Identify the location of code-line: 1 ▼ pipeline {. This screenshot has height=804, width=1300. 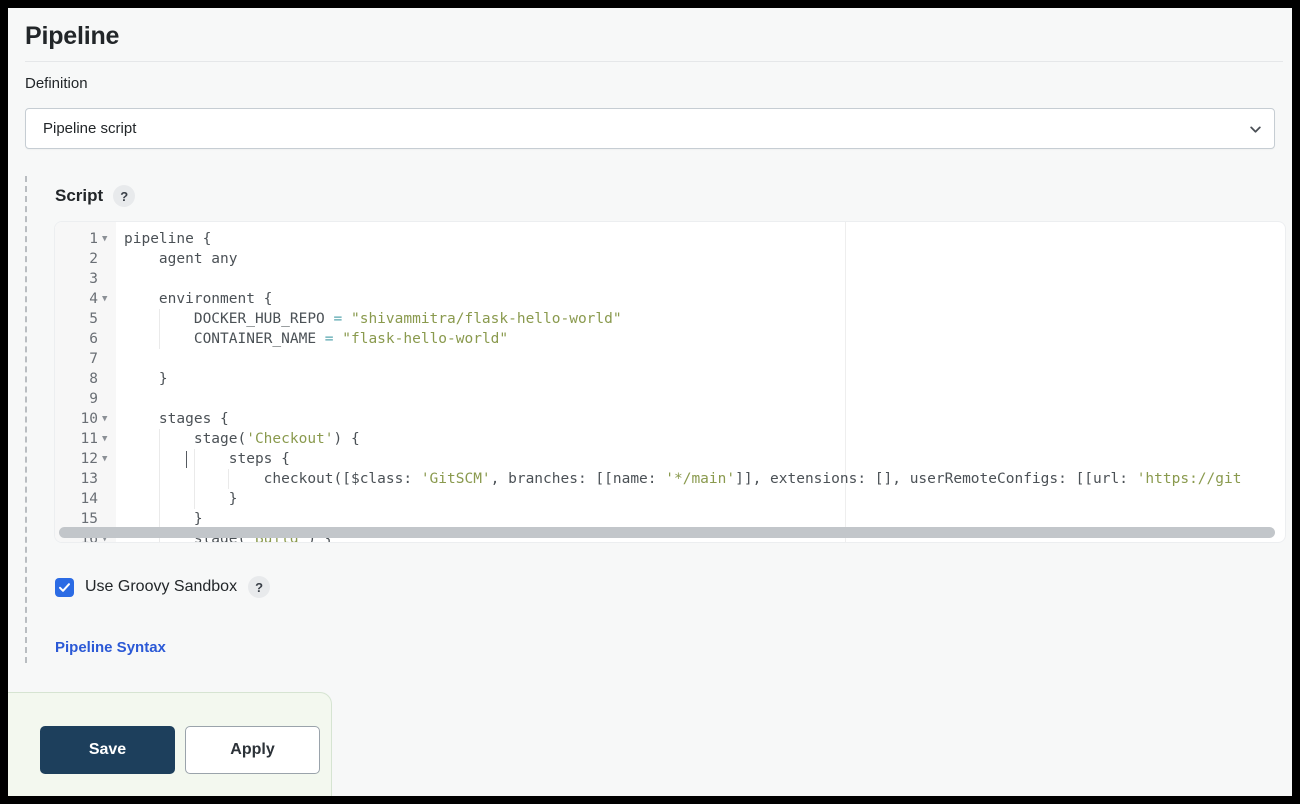
(670, 239).